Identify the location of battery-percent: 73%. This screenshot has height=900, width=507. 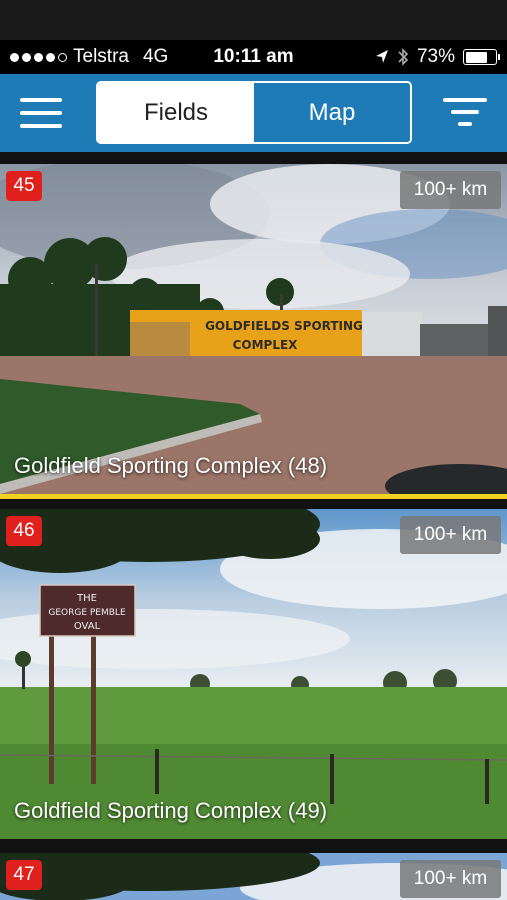
(435, 56).